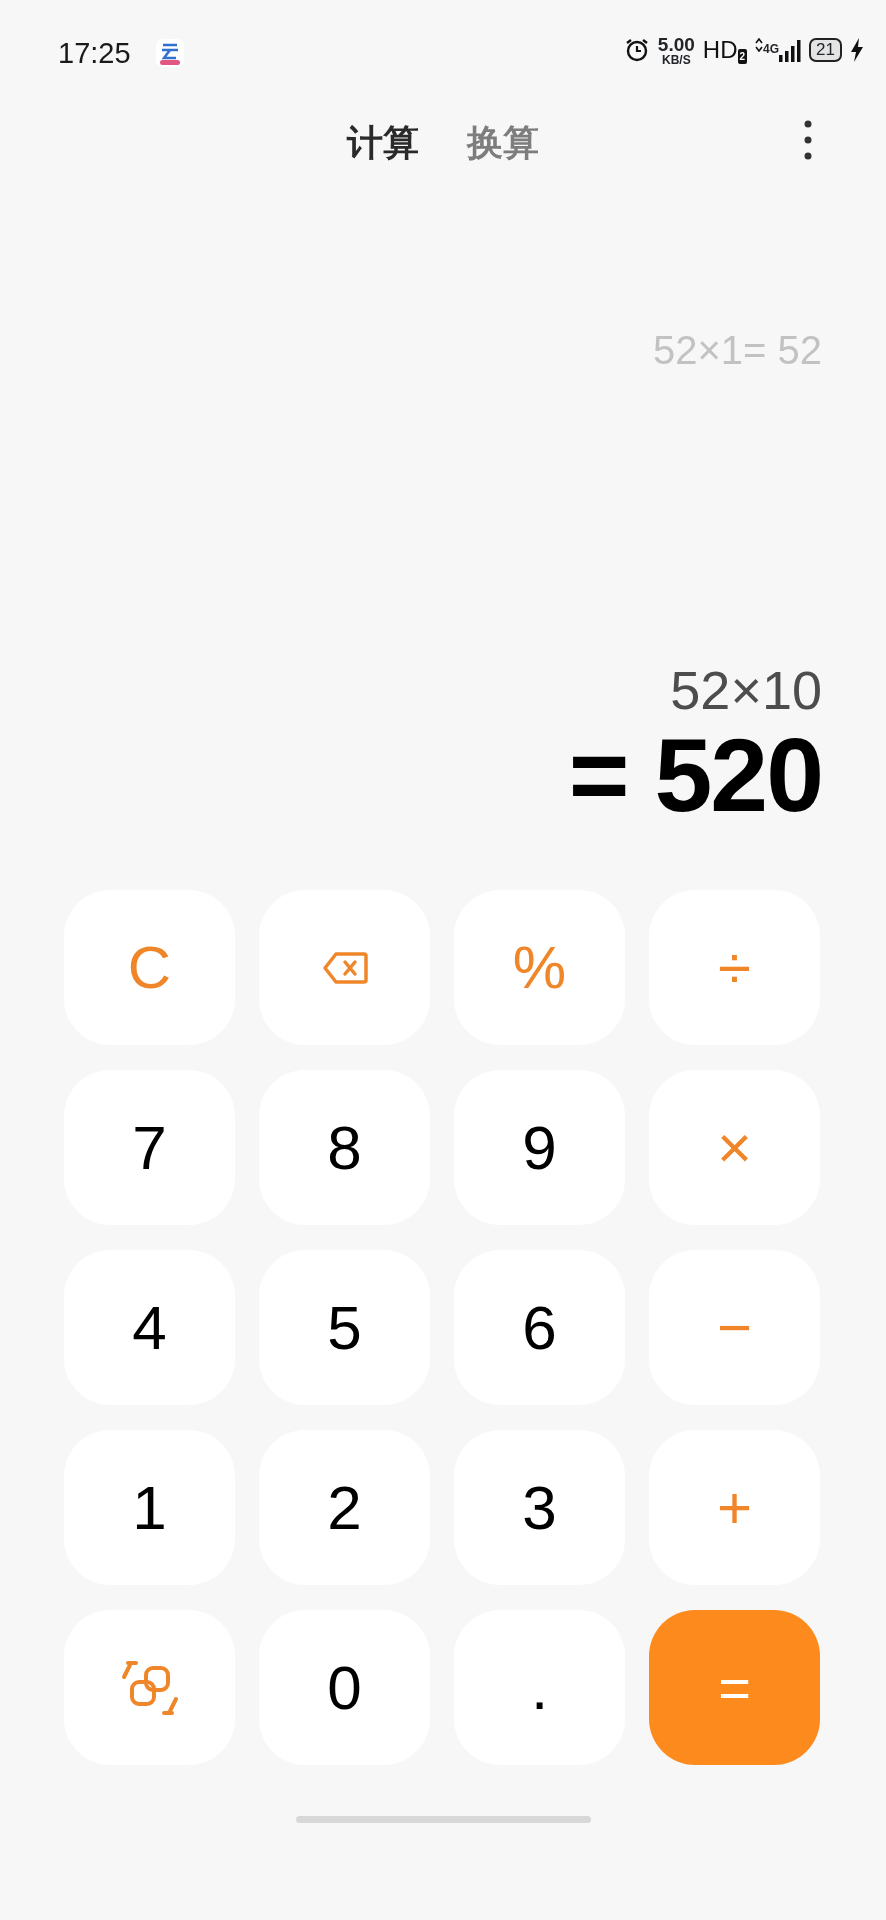 The image size is (886, 1920). I want to click on expression-text: 52×10, so click(746, 691).